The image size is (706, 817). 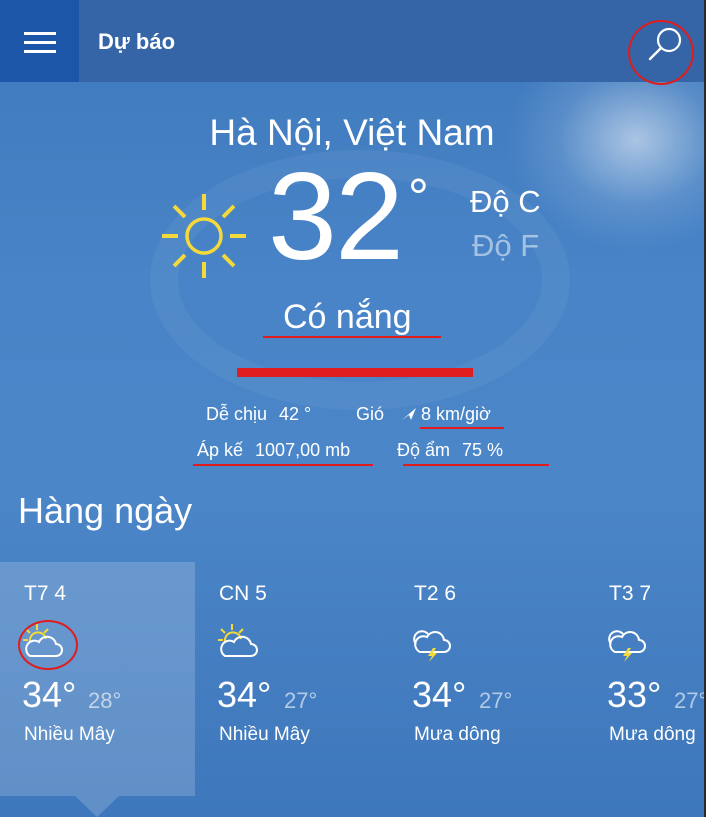 I want to click on feels-like: Dễ chịu 42 °, so click(x=258, y=414).